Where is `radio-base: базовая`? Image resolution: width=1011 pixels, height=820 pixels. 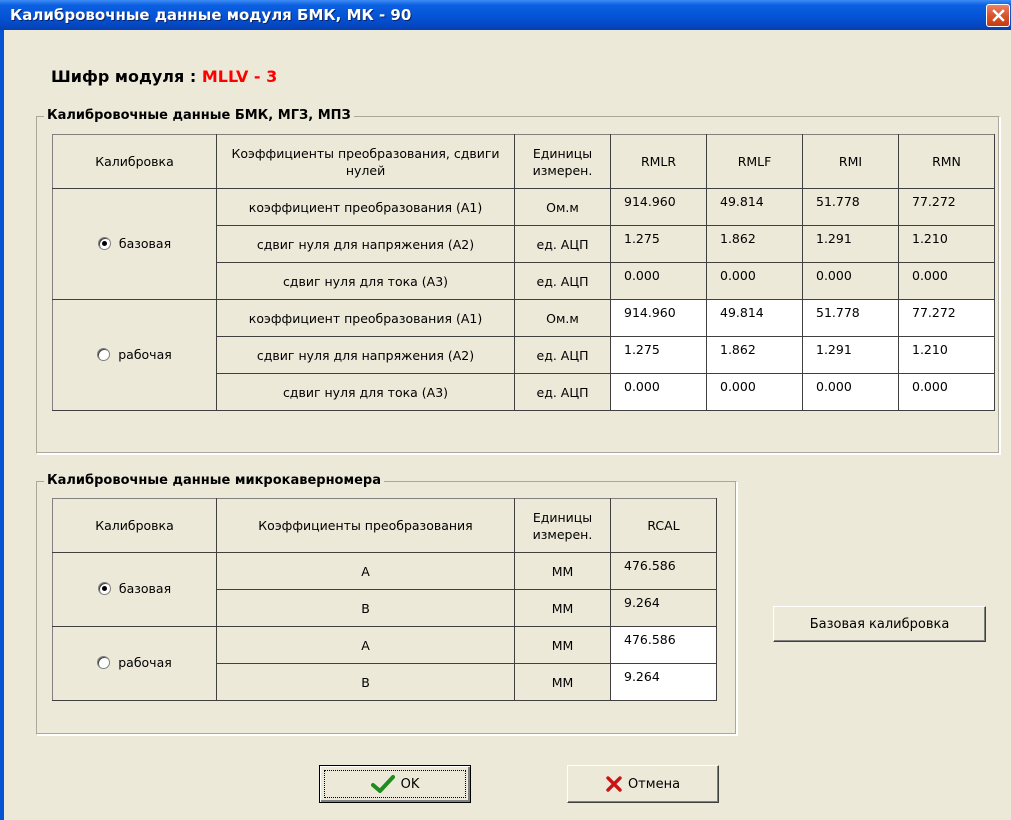
radio-base: базовая is located at coordinates (134, 243).